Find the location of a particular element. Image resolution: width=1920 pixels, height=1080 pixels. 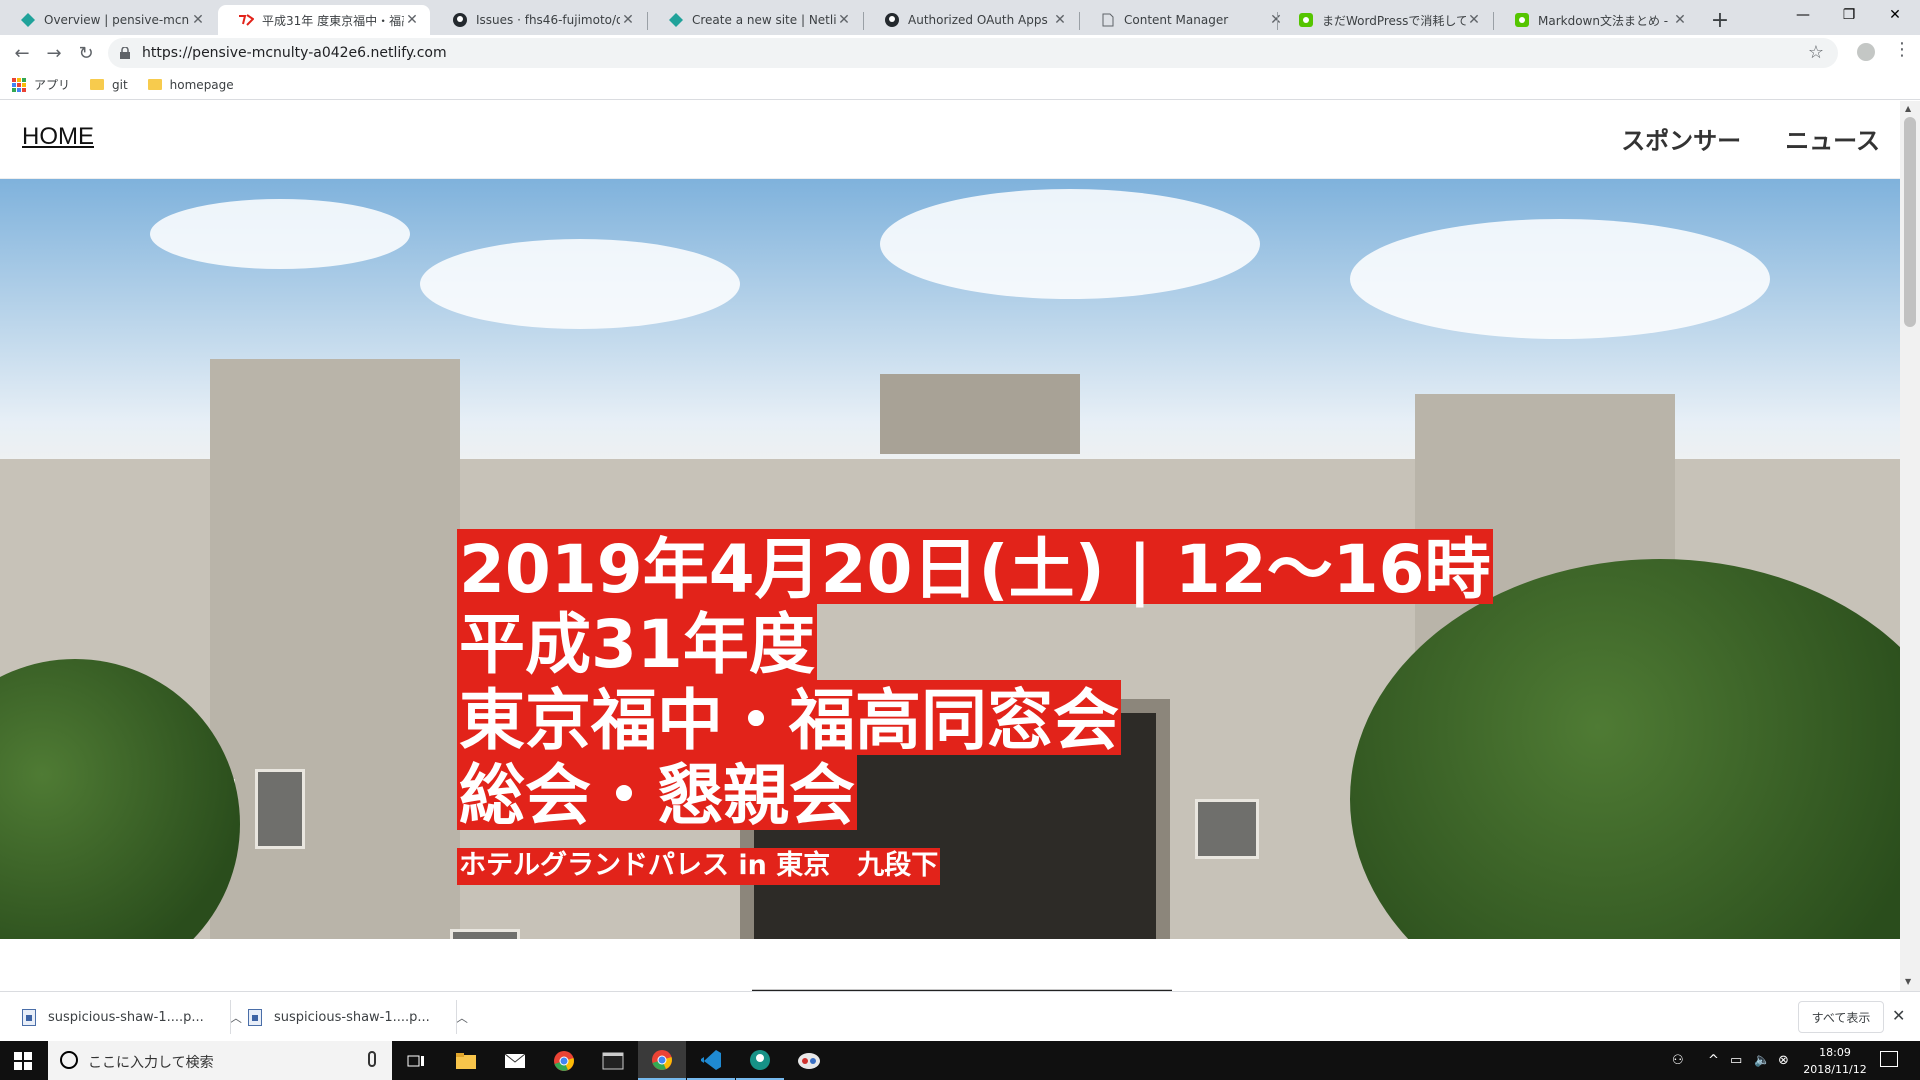

restore-button: ❐ is located at coordinates (1849, 15).